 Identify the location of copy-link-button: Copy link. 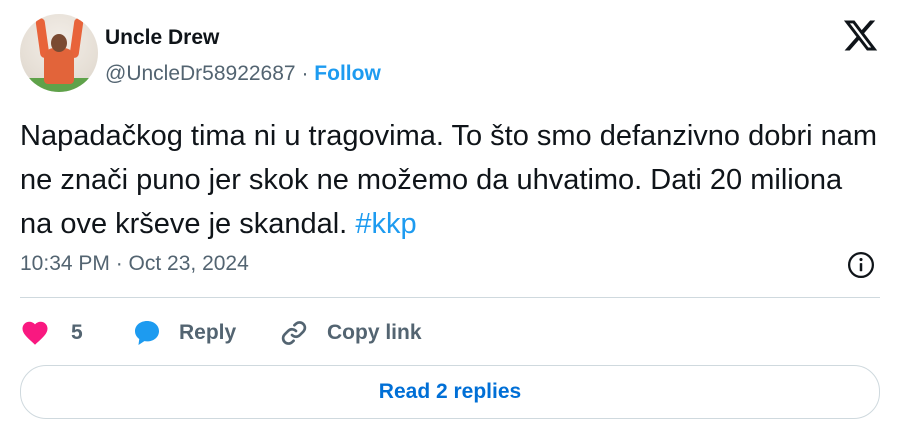
(350, 333).